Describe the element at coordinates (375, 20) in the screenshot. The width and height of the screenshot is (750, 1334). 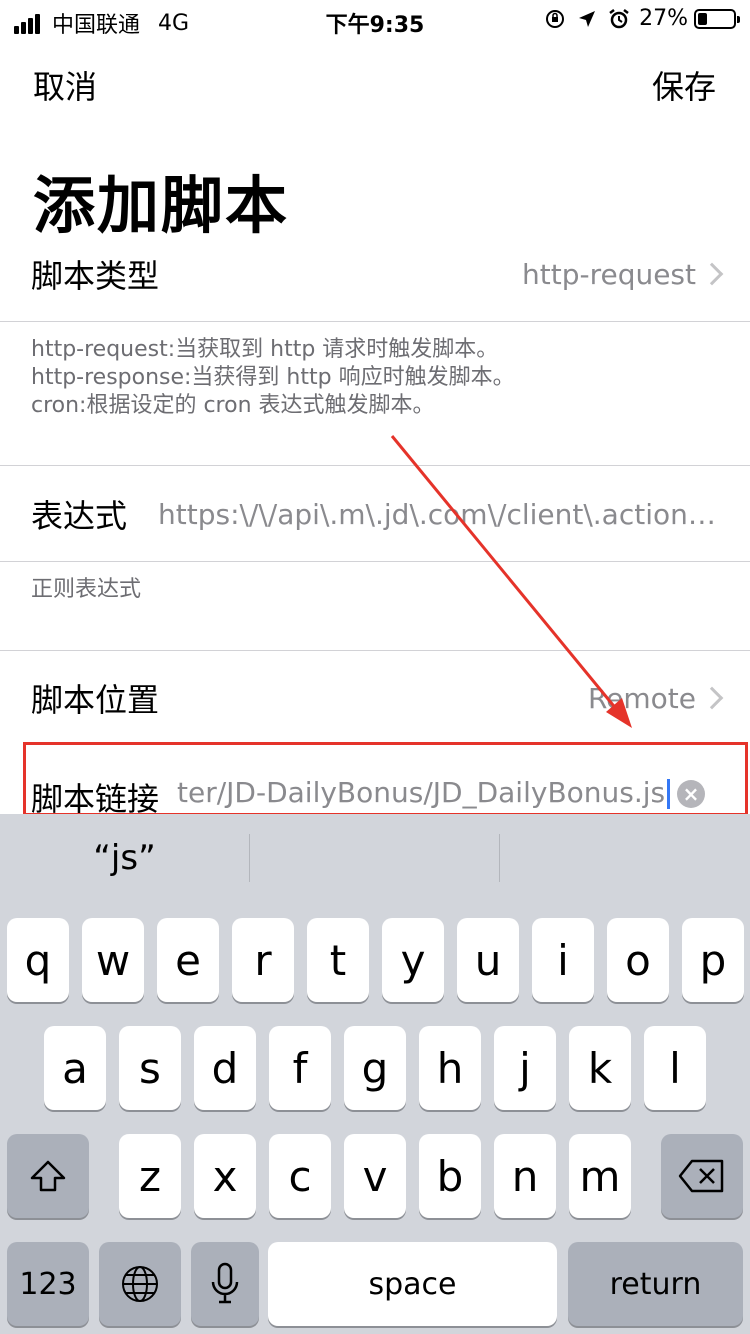
I see `status-bar: 中国联通 4G 下午9:35 27%` at that location.